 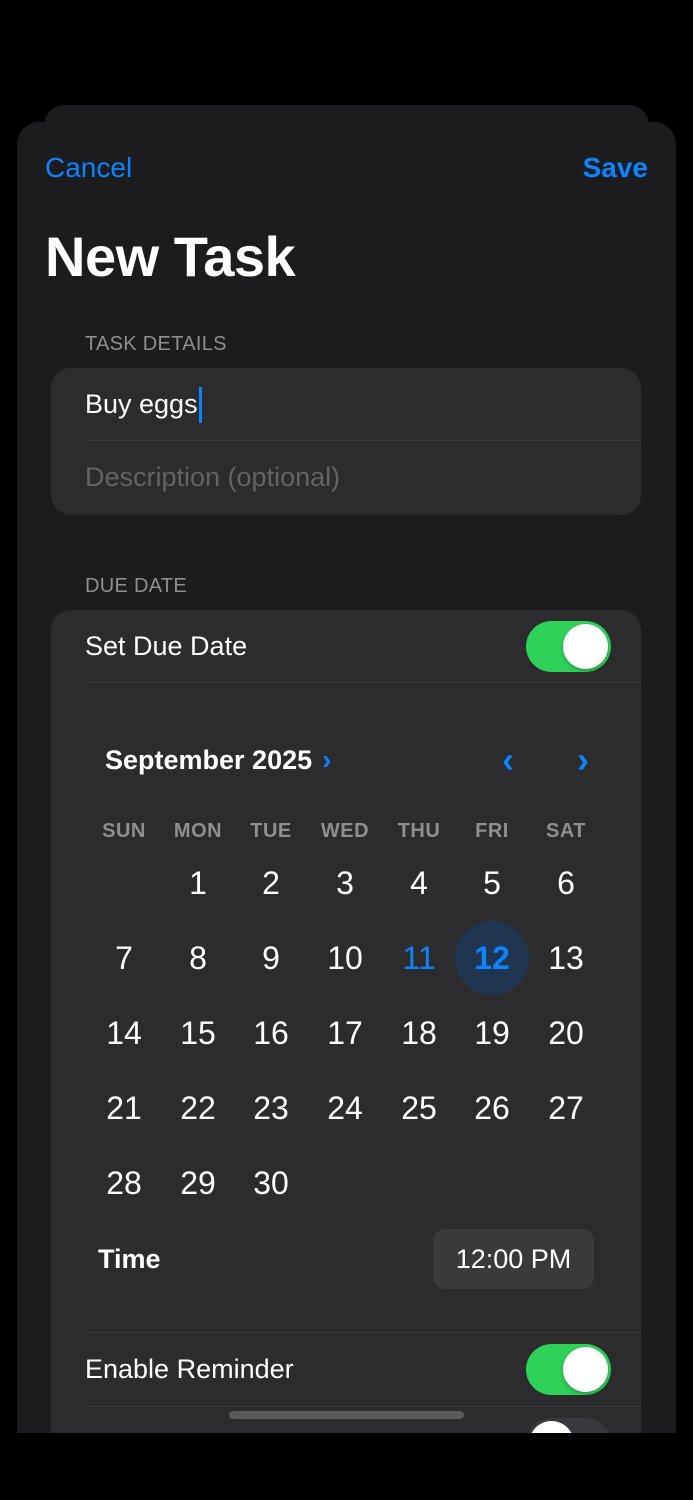 I want to click on month-picker-button: September 2025 ›, so click(x=218, y=760).